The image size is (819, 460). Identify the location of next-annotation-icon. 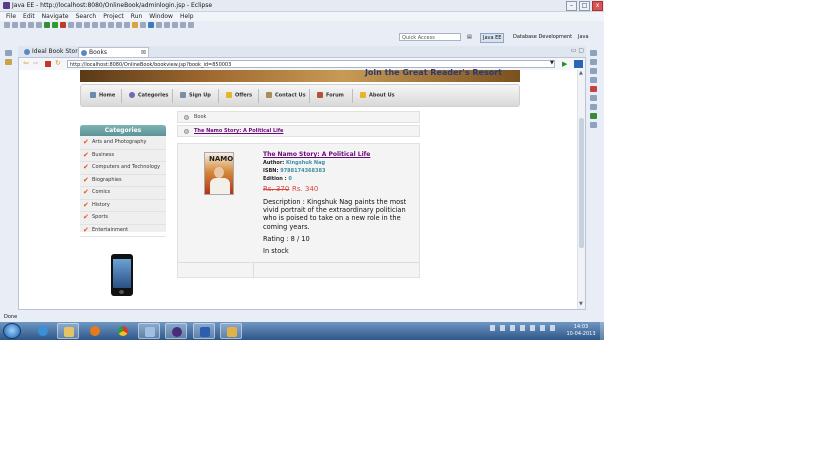
(119, 25).